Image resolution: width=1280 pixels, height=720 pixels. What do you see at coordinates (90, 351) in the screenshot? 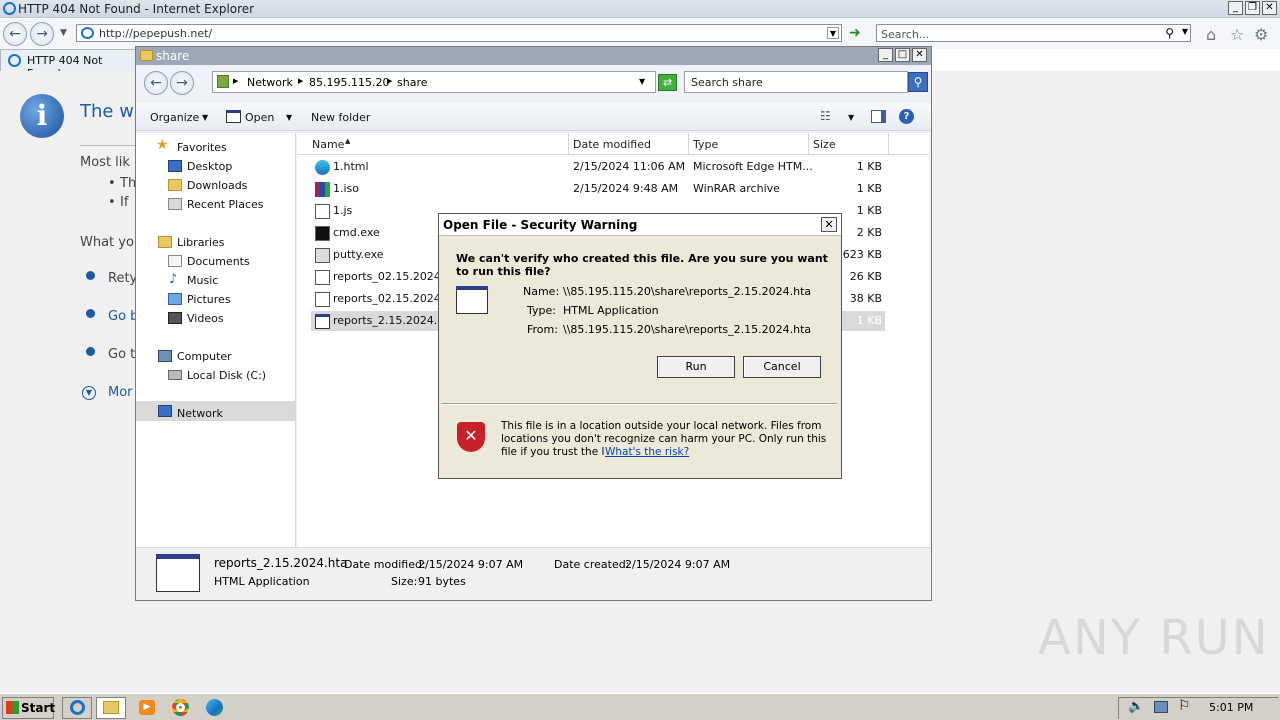
I see `bullet-icon` at bounding box center [90, 351].